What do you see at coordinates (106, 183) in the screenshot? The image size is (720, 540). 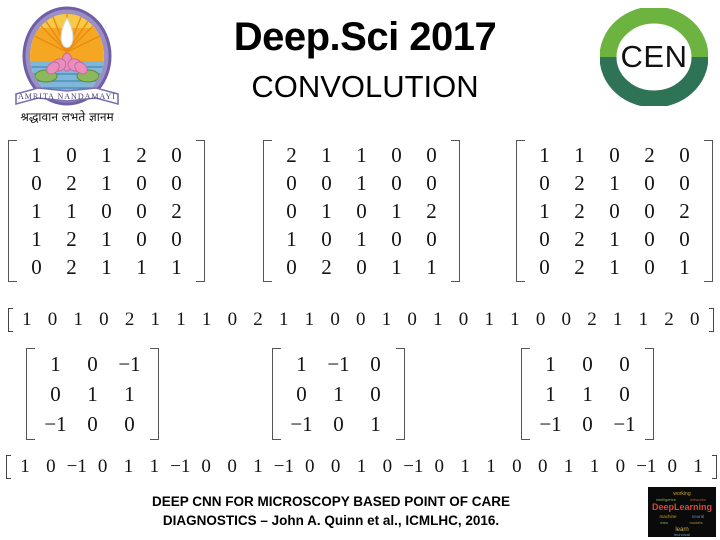 I see `input-channel-1-row: 02100` at bounding box center [106, 183].